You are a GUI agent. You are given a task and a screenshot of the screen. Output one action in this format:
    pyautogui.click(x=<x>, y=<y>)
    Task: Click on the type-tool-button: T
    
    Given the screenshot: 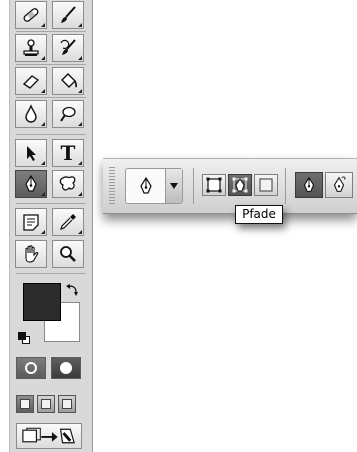 What is the action you would take?
    pyautogui.click(x=68, y=153)
    